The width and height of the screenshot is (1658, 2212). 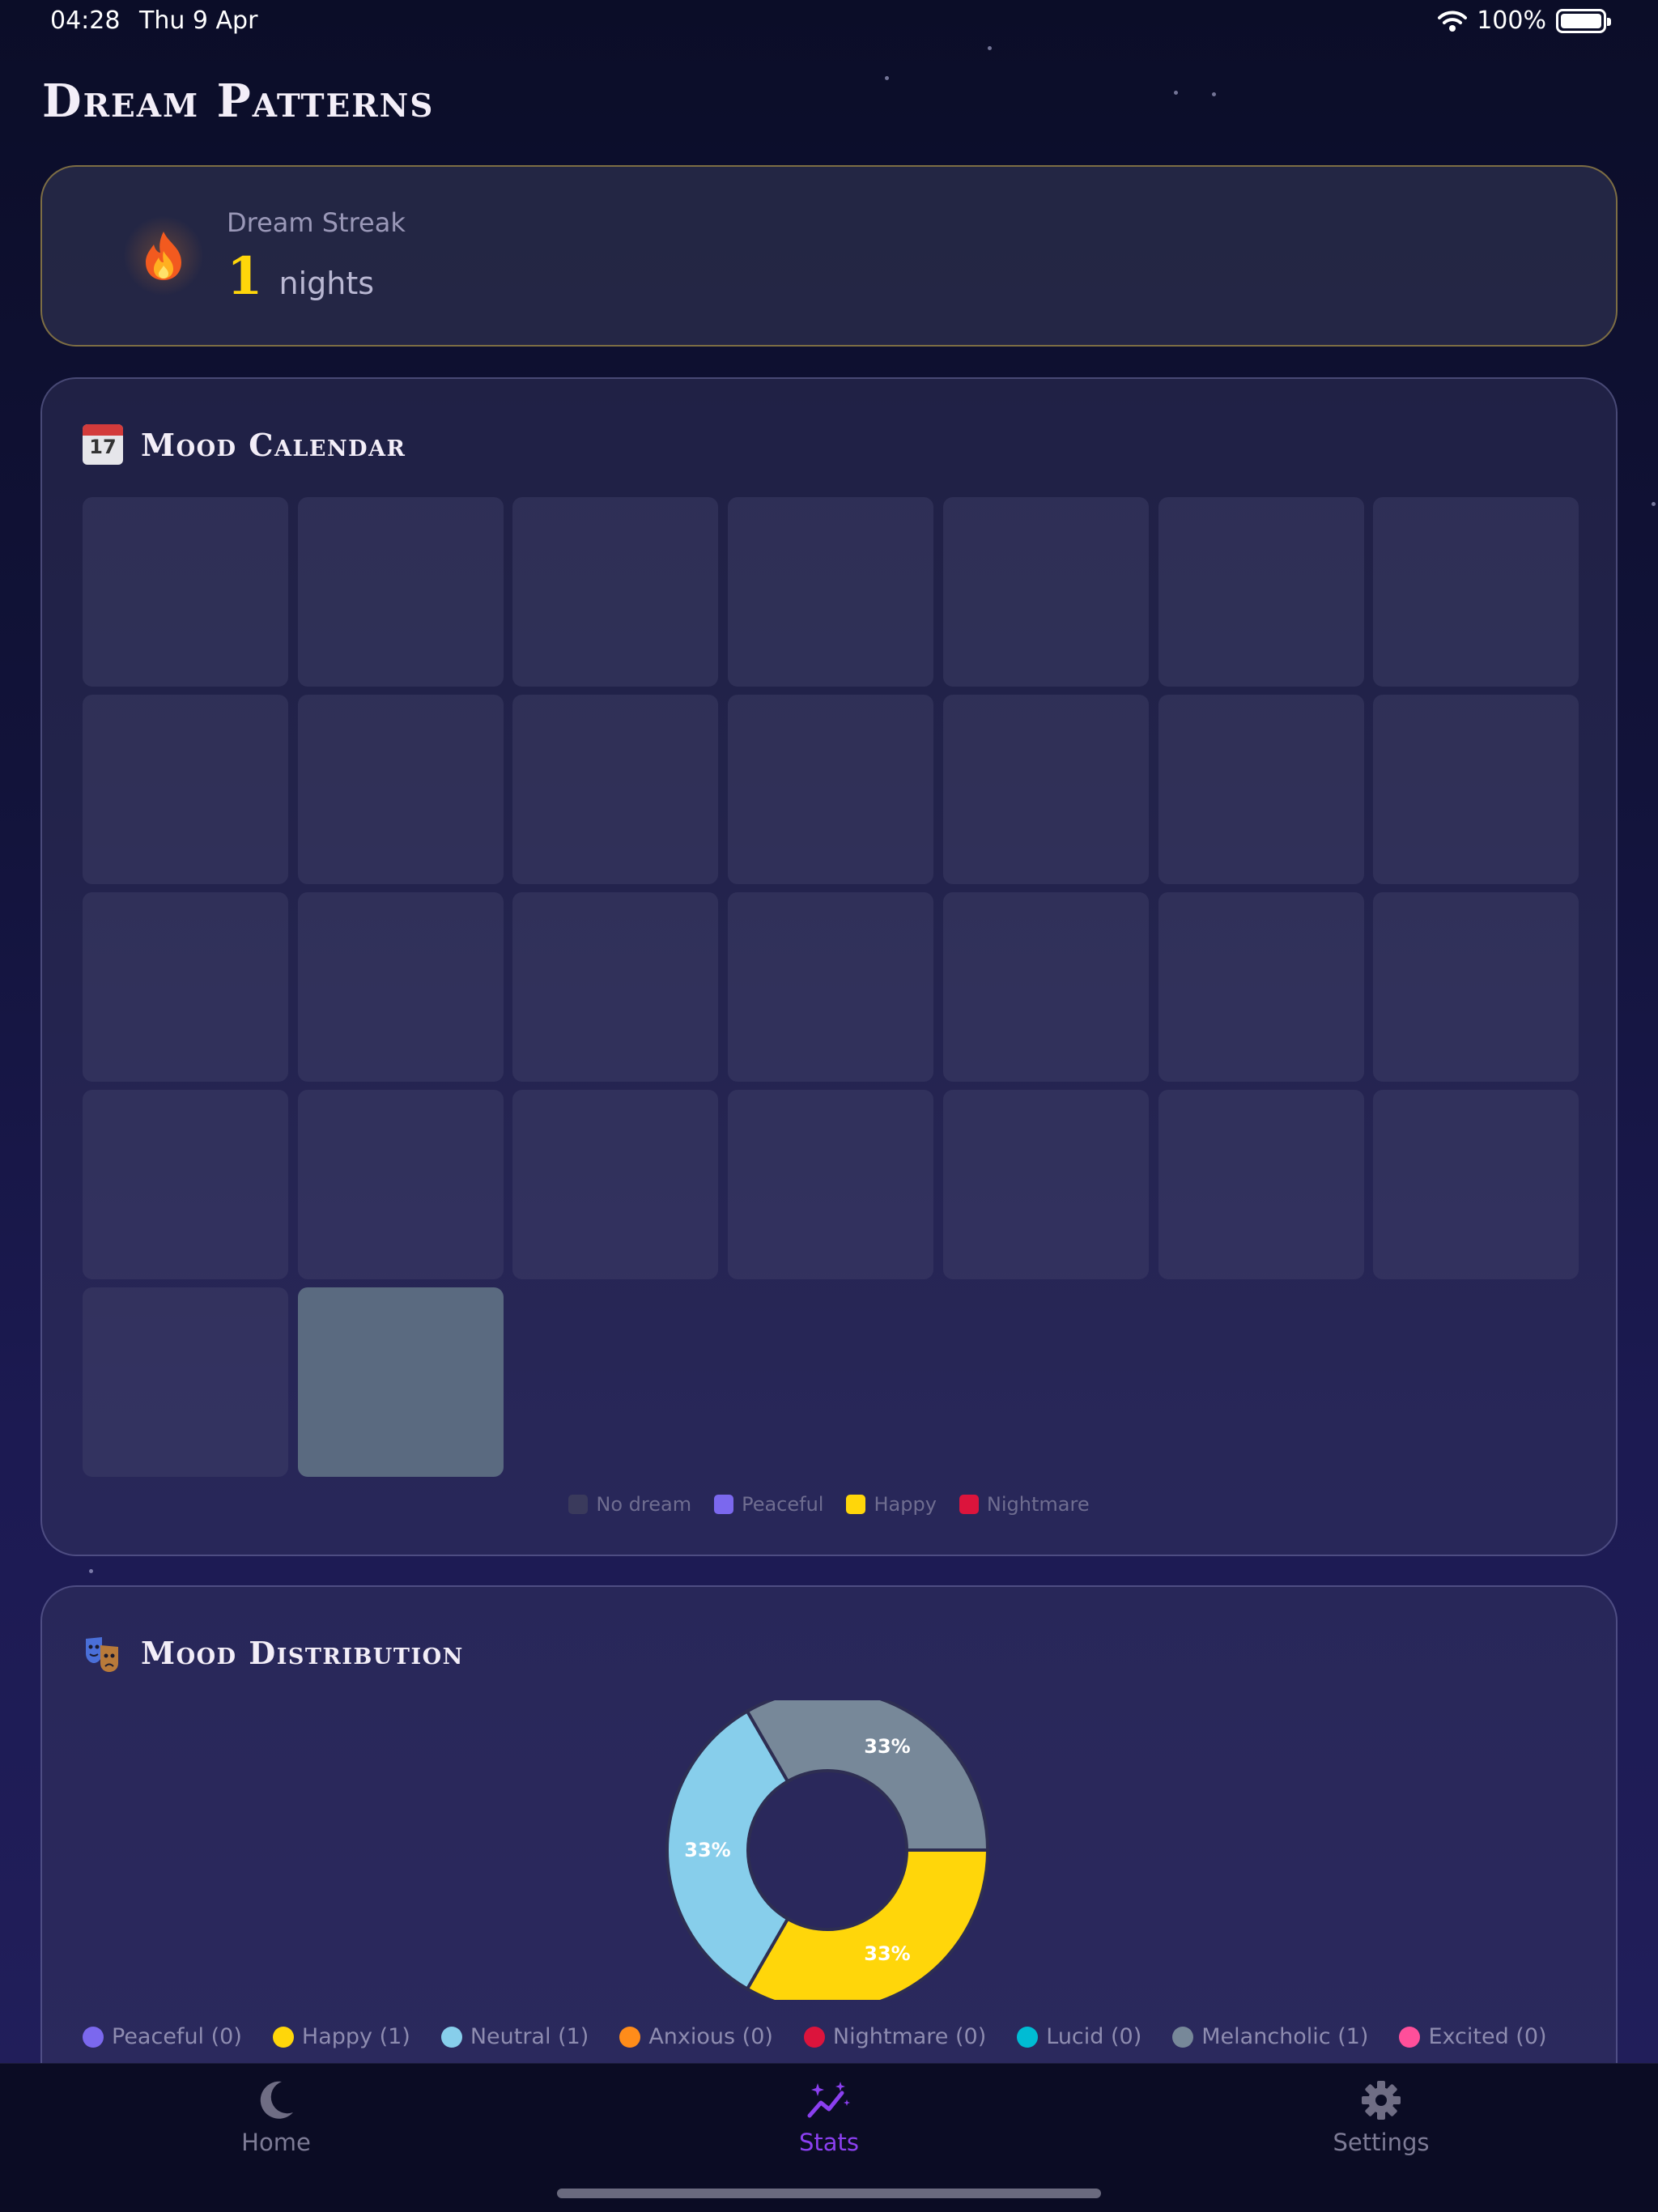 I want to click on calendar-icon-day: 17, so click(x=103, y=447).